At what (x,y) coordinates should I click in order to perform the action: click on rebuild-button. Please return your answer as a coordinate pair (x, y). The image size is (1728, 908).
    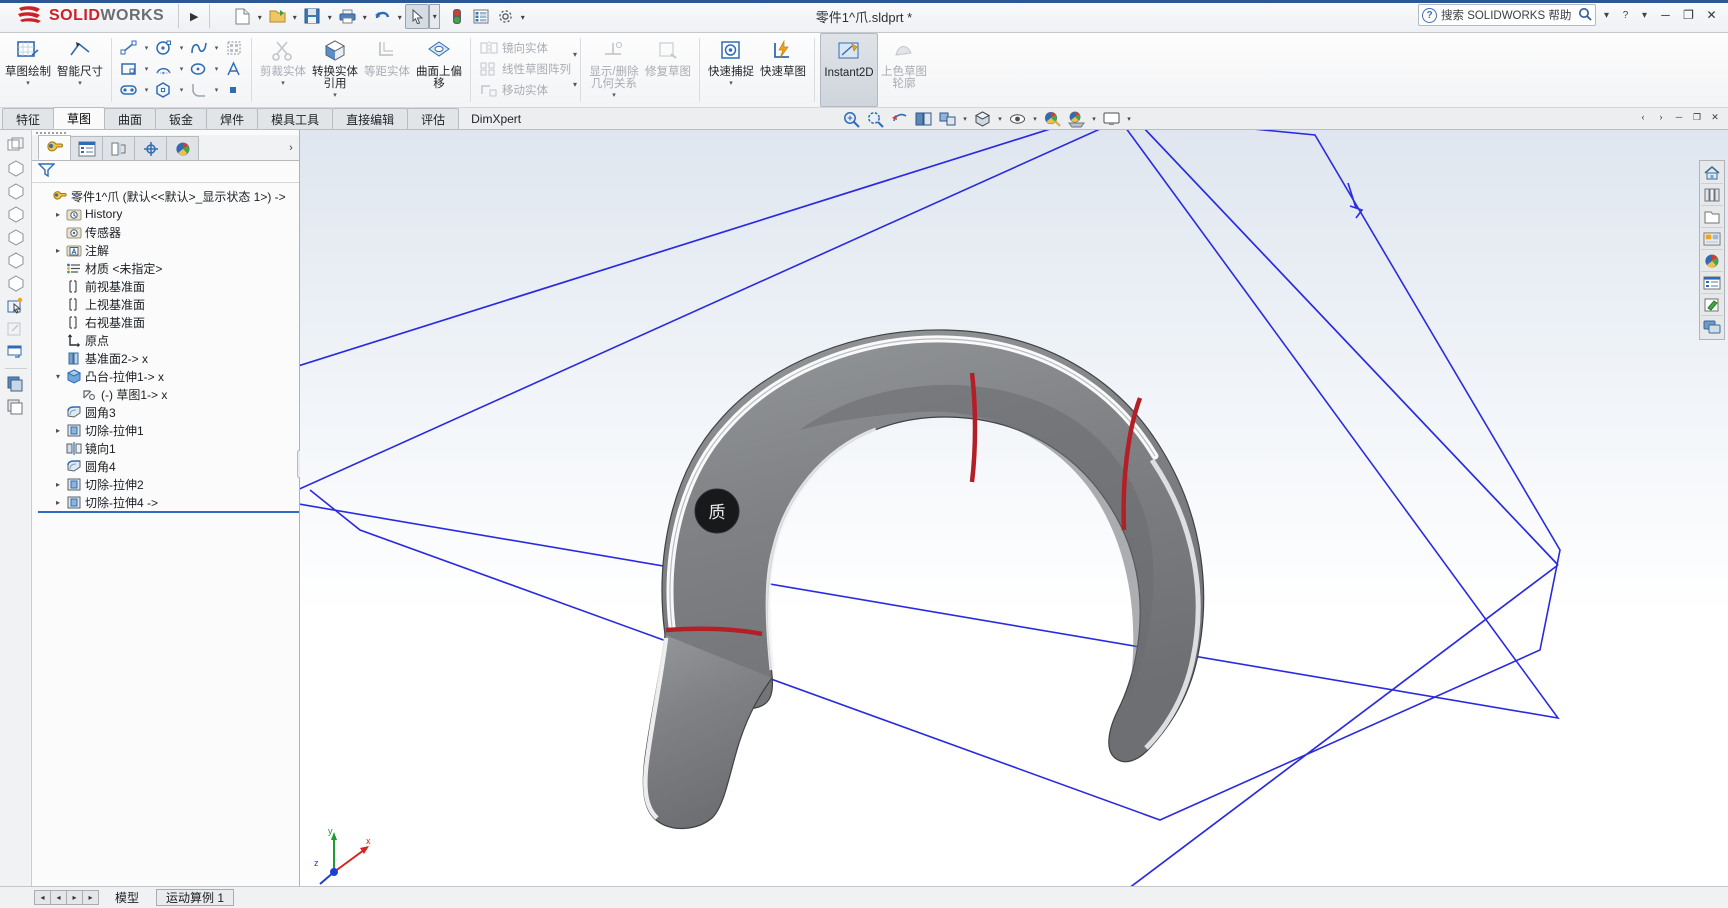
    Looking at the image, I should click on (457, 16).